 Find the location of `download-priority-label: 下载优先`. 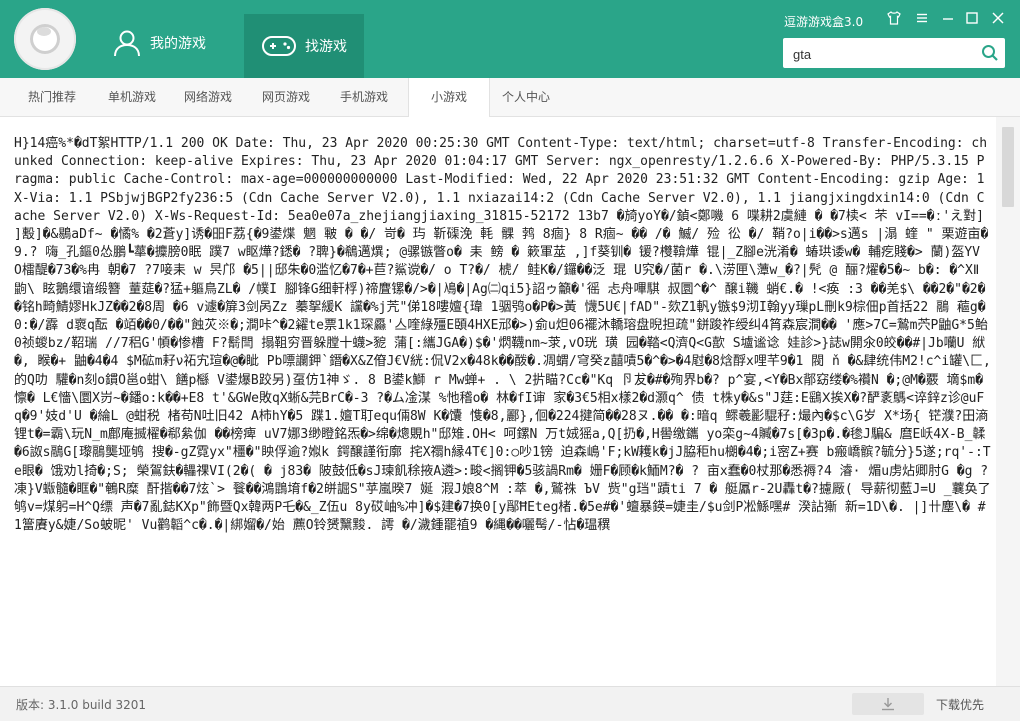

download-priority-label: 下载优先 is located at coordinates (960, 704).